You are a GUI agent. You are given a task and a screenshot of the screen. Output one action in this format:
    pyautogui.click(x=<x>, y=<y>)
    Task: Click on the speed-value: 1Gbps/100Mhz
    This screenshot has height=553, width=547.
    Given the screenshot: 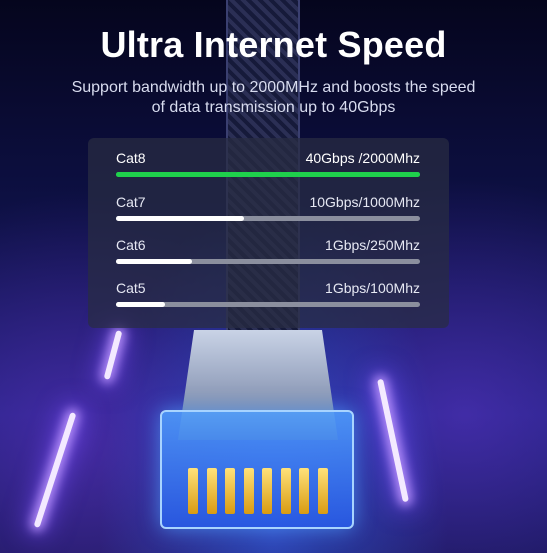 What is the action you would take?
    pyautogui.click(x=372, y=288)
    